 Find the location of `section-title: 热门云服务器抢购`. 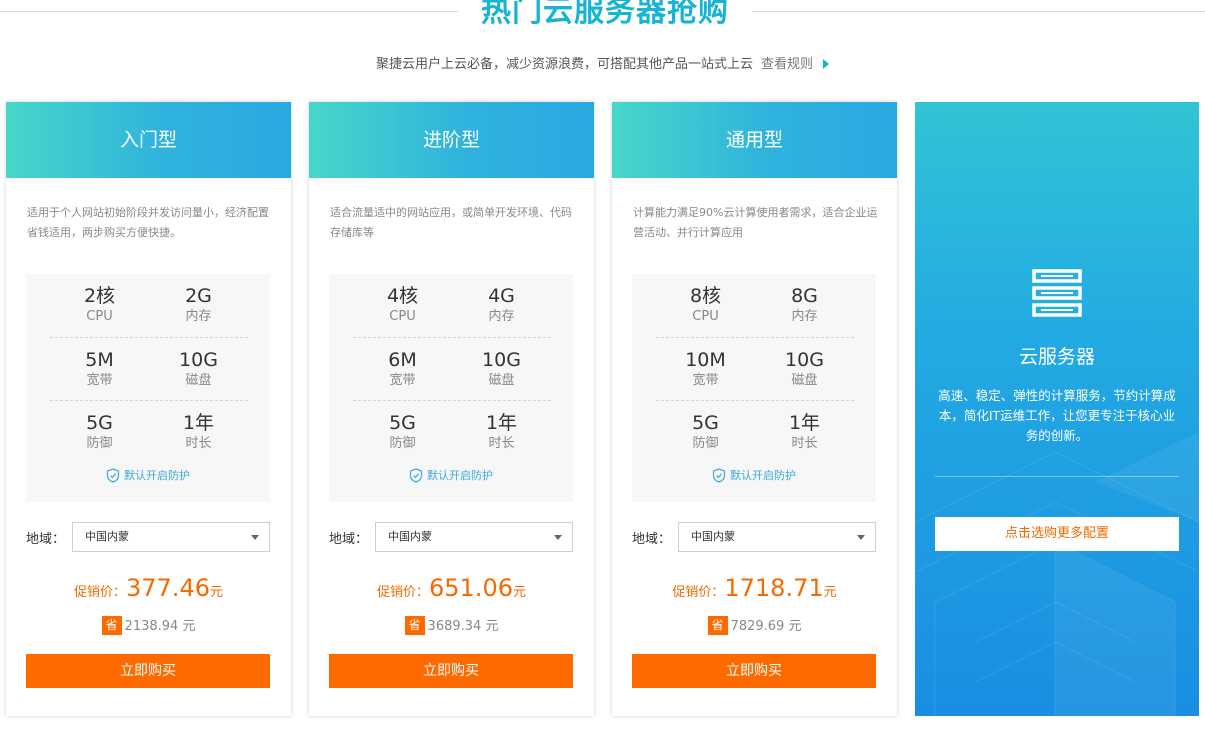

section-title: 热门云服务器抢购 is located at coordinates (605, 14).